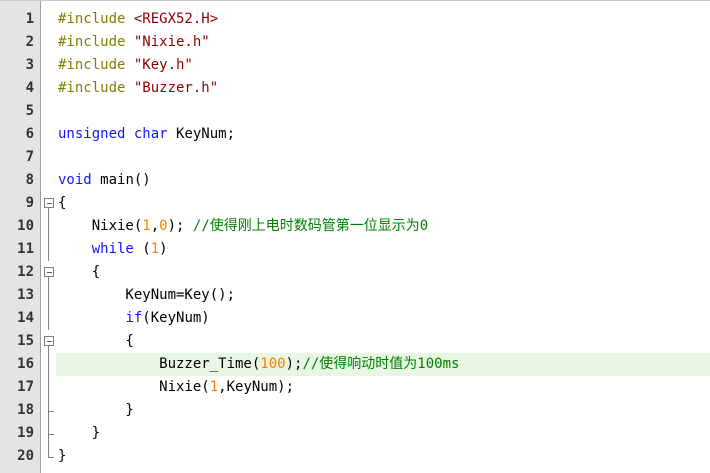  I want to click on code-token: Nixie(, so click(134, 387).